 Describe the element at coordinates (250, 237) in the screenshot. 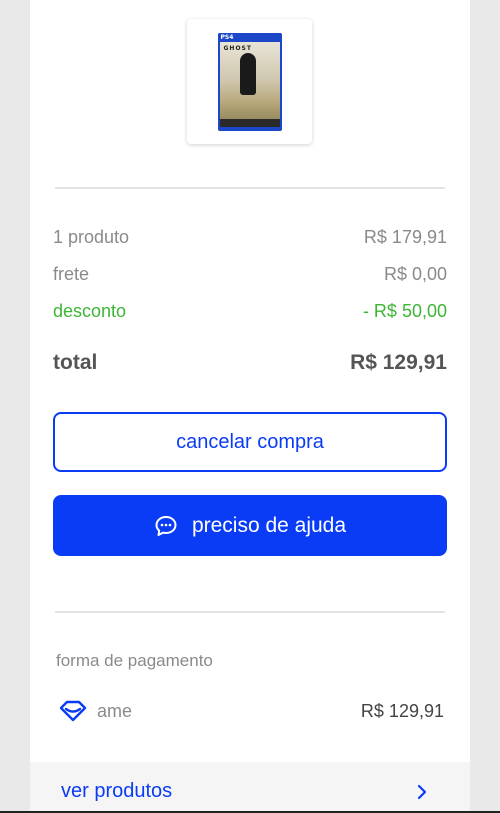

I see `summary-row-items: 1 produto R$ 179,91` at that location.